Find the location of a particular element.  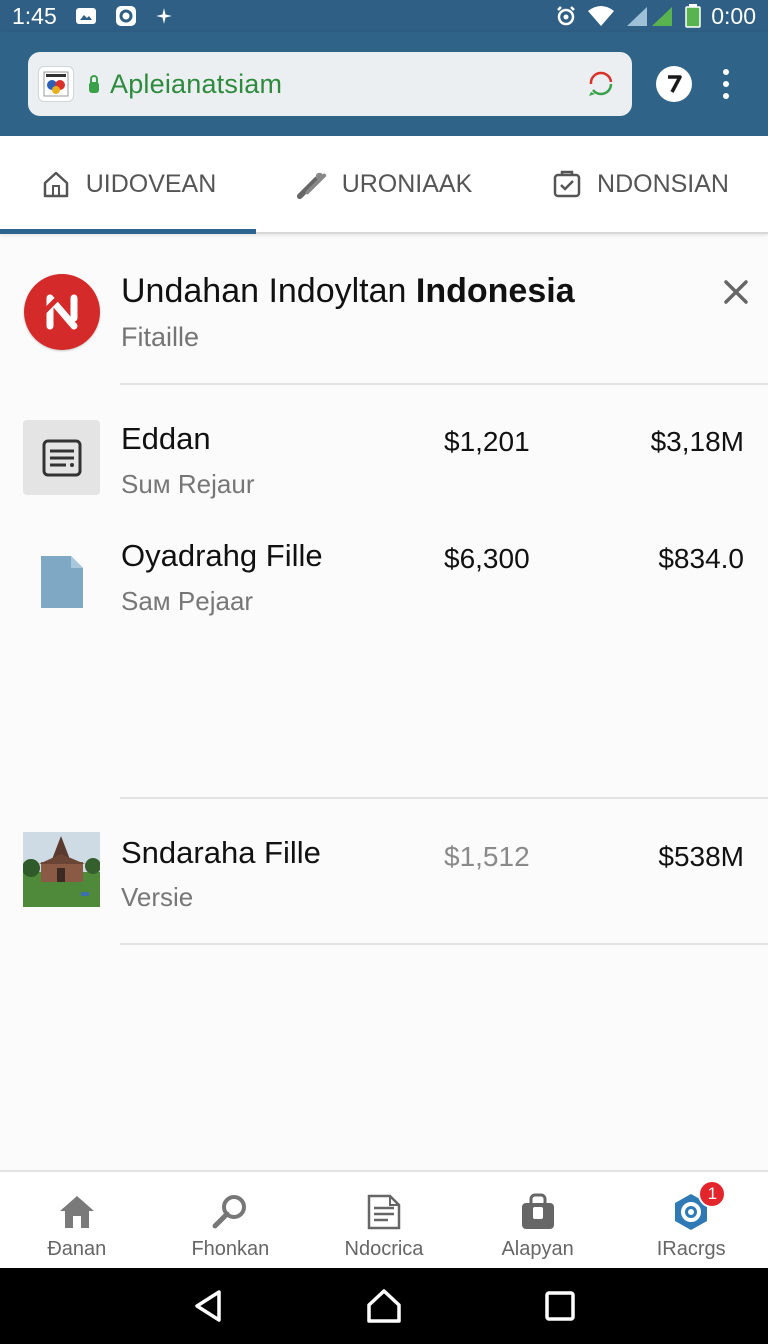

row-value-secondary: $834.0 is located at coordinates (701, 558).